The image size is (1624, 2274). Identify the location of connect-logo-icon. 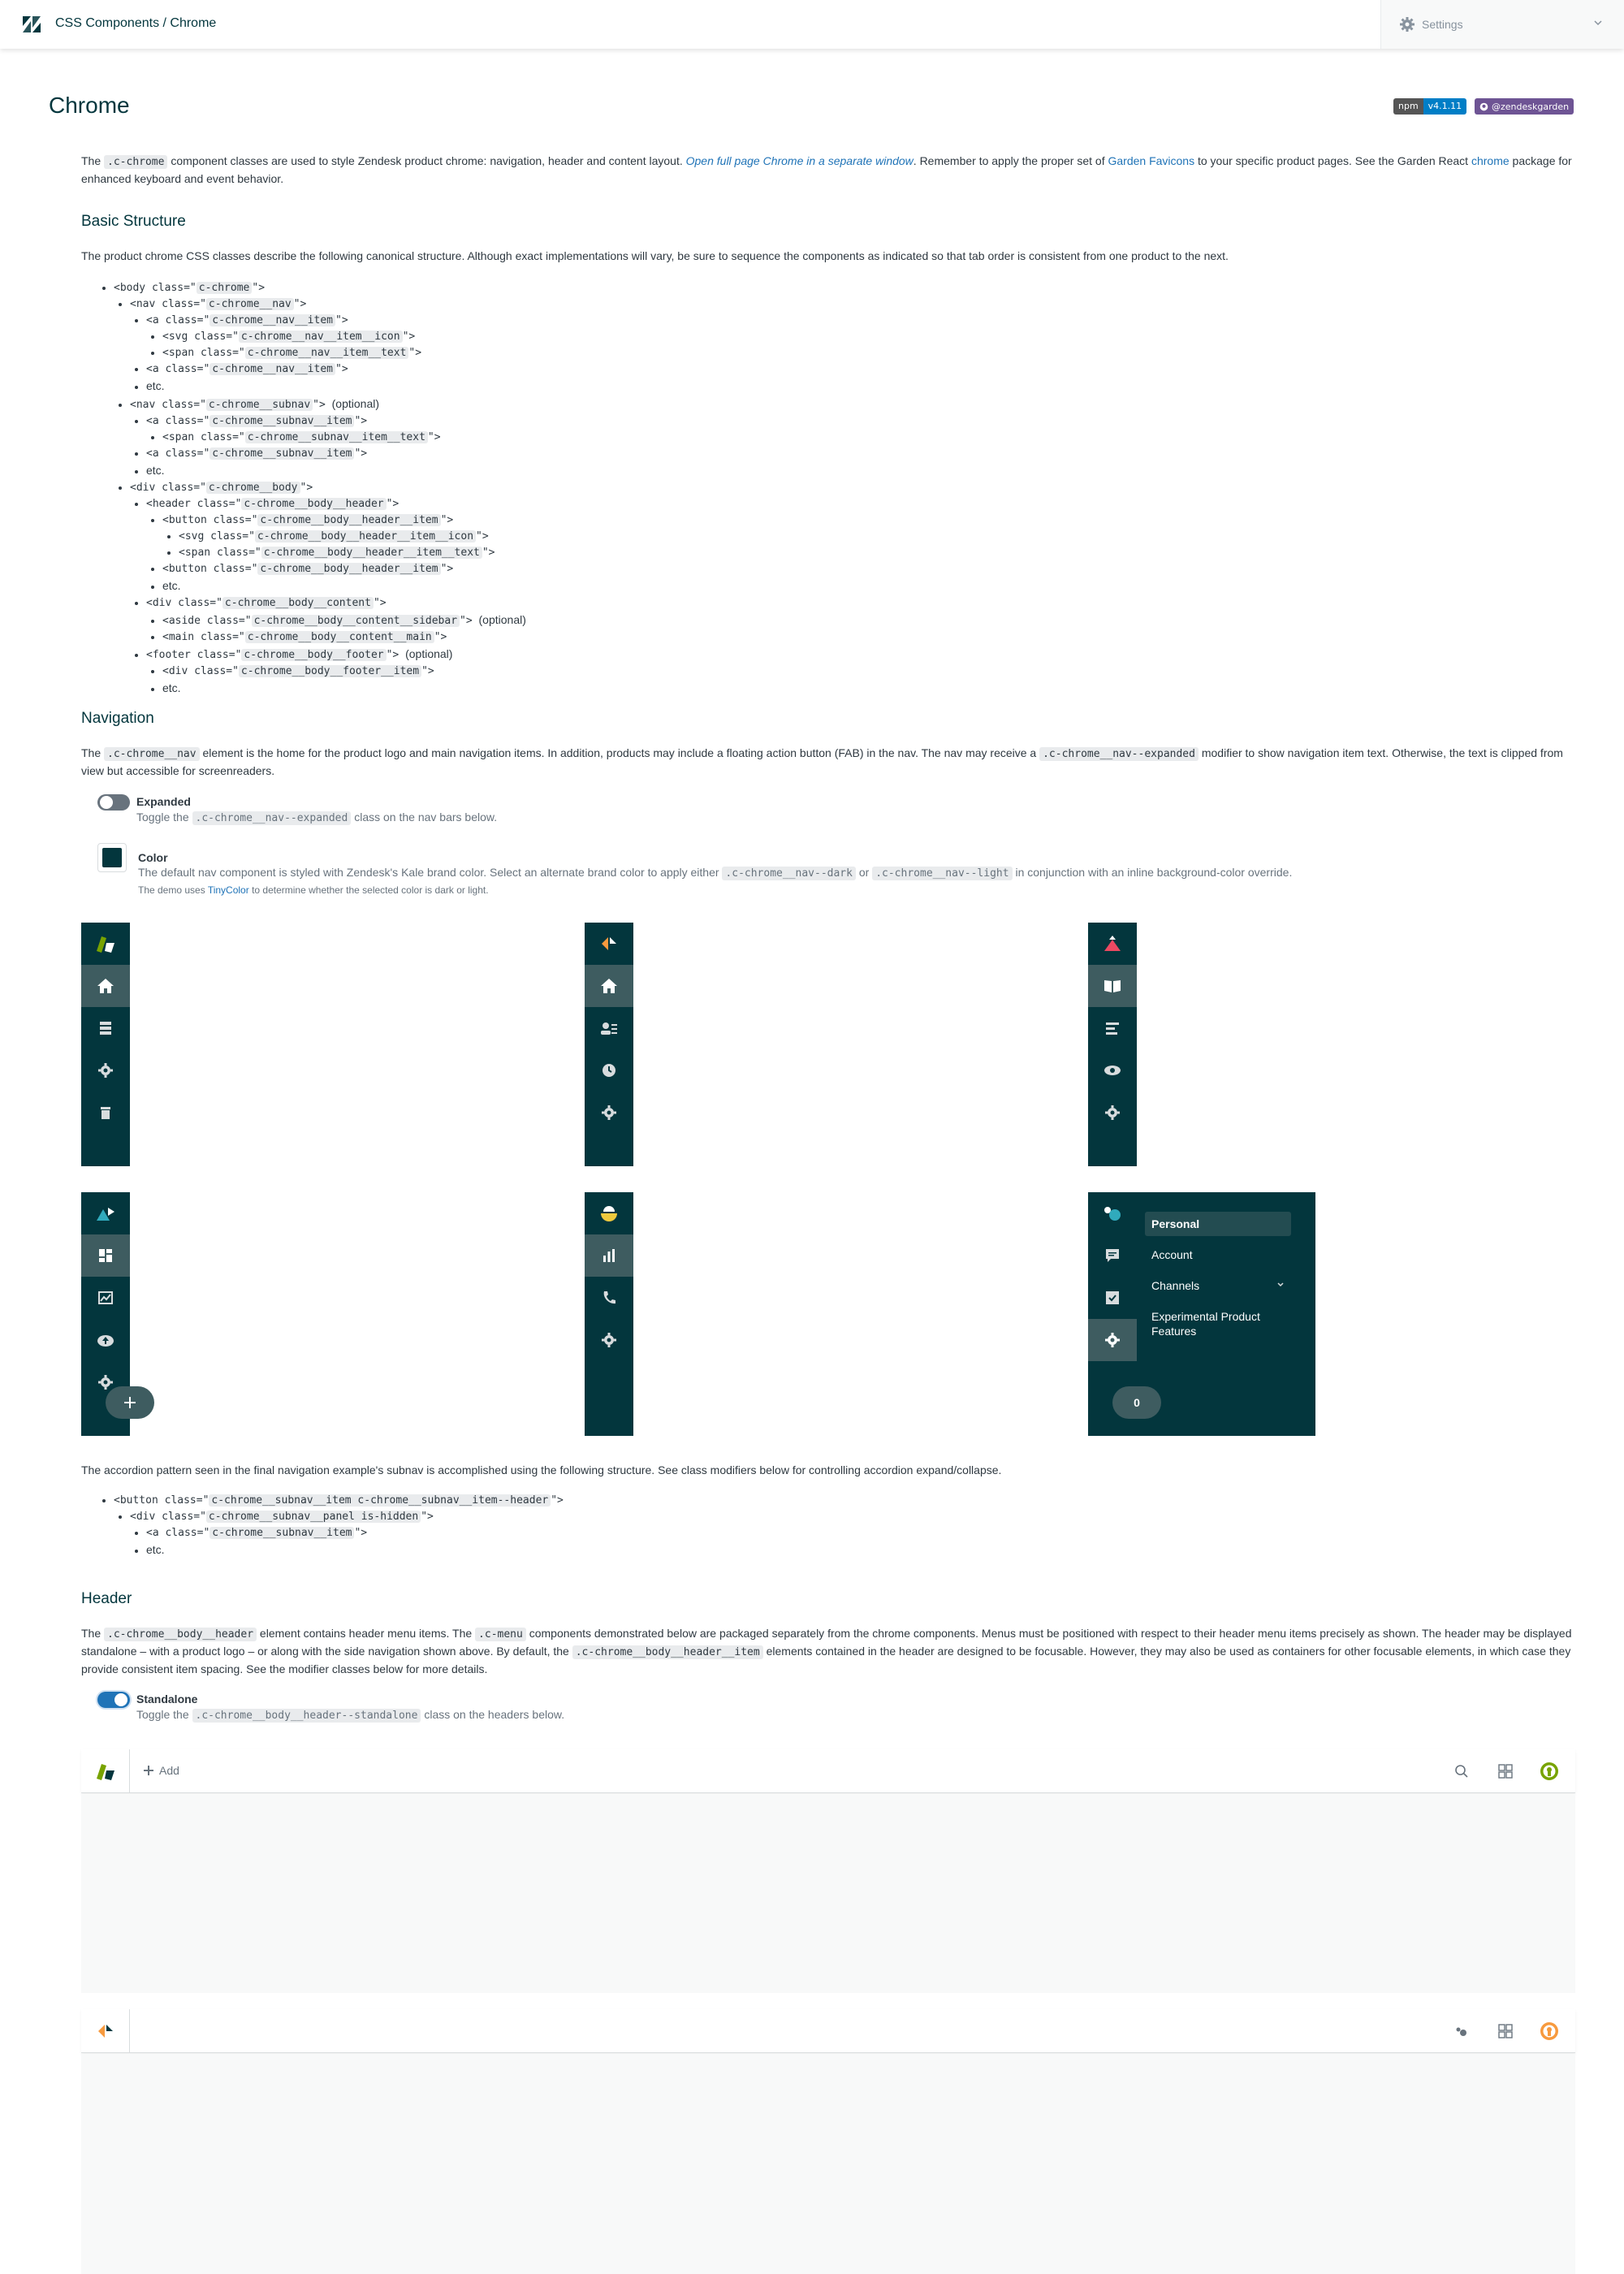
(1112, 1214).